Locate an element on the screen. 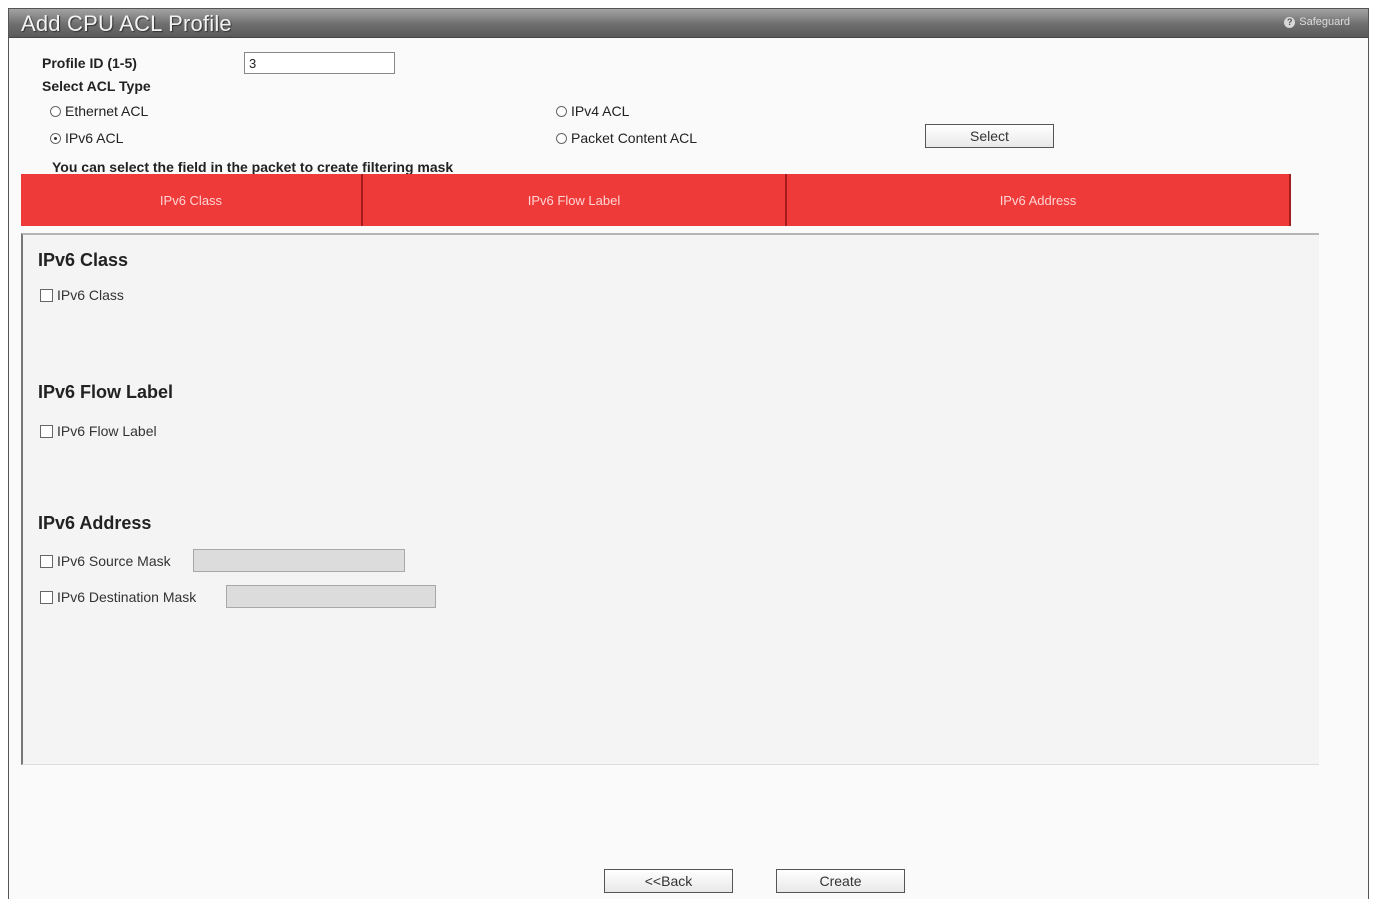 The width and height of the screenshot is (1377, 899). help-label: Safeguard is located at coordinates (1324, 22).